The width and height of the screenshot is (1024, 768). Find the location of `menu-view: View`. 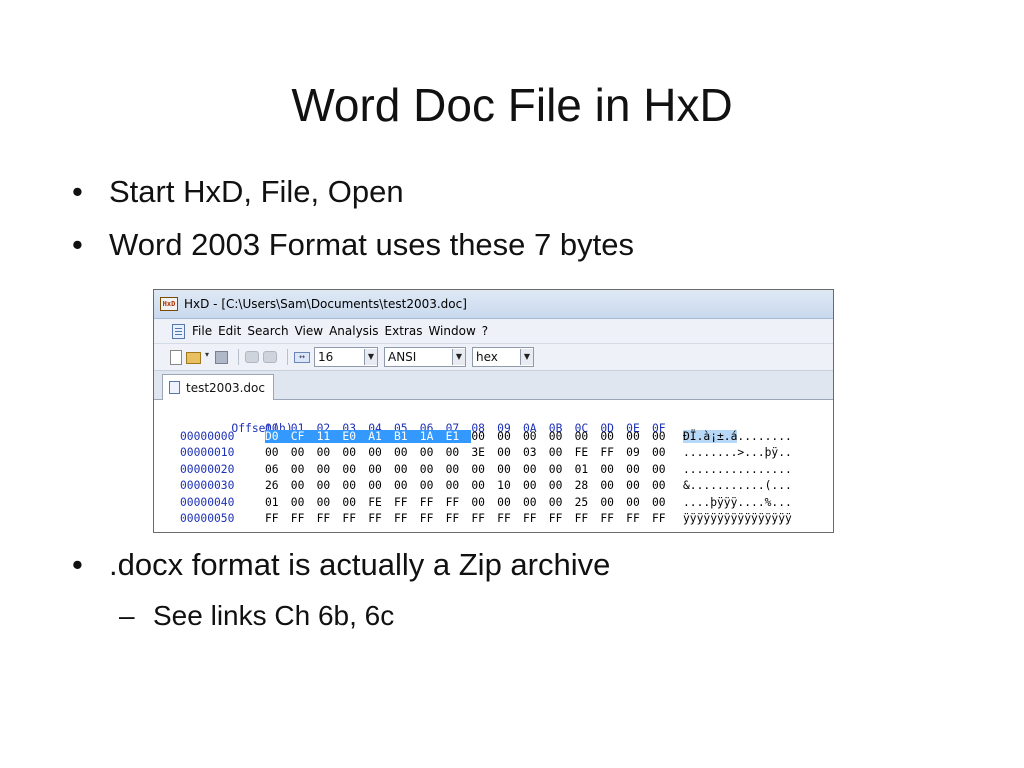

menu-view: View is located at coordinates (309, 331).